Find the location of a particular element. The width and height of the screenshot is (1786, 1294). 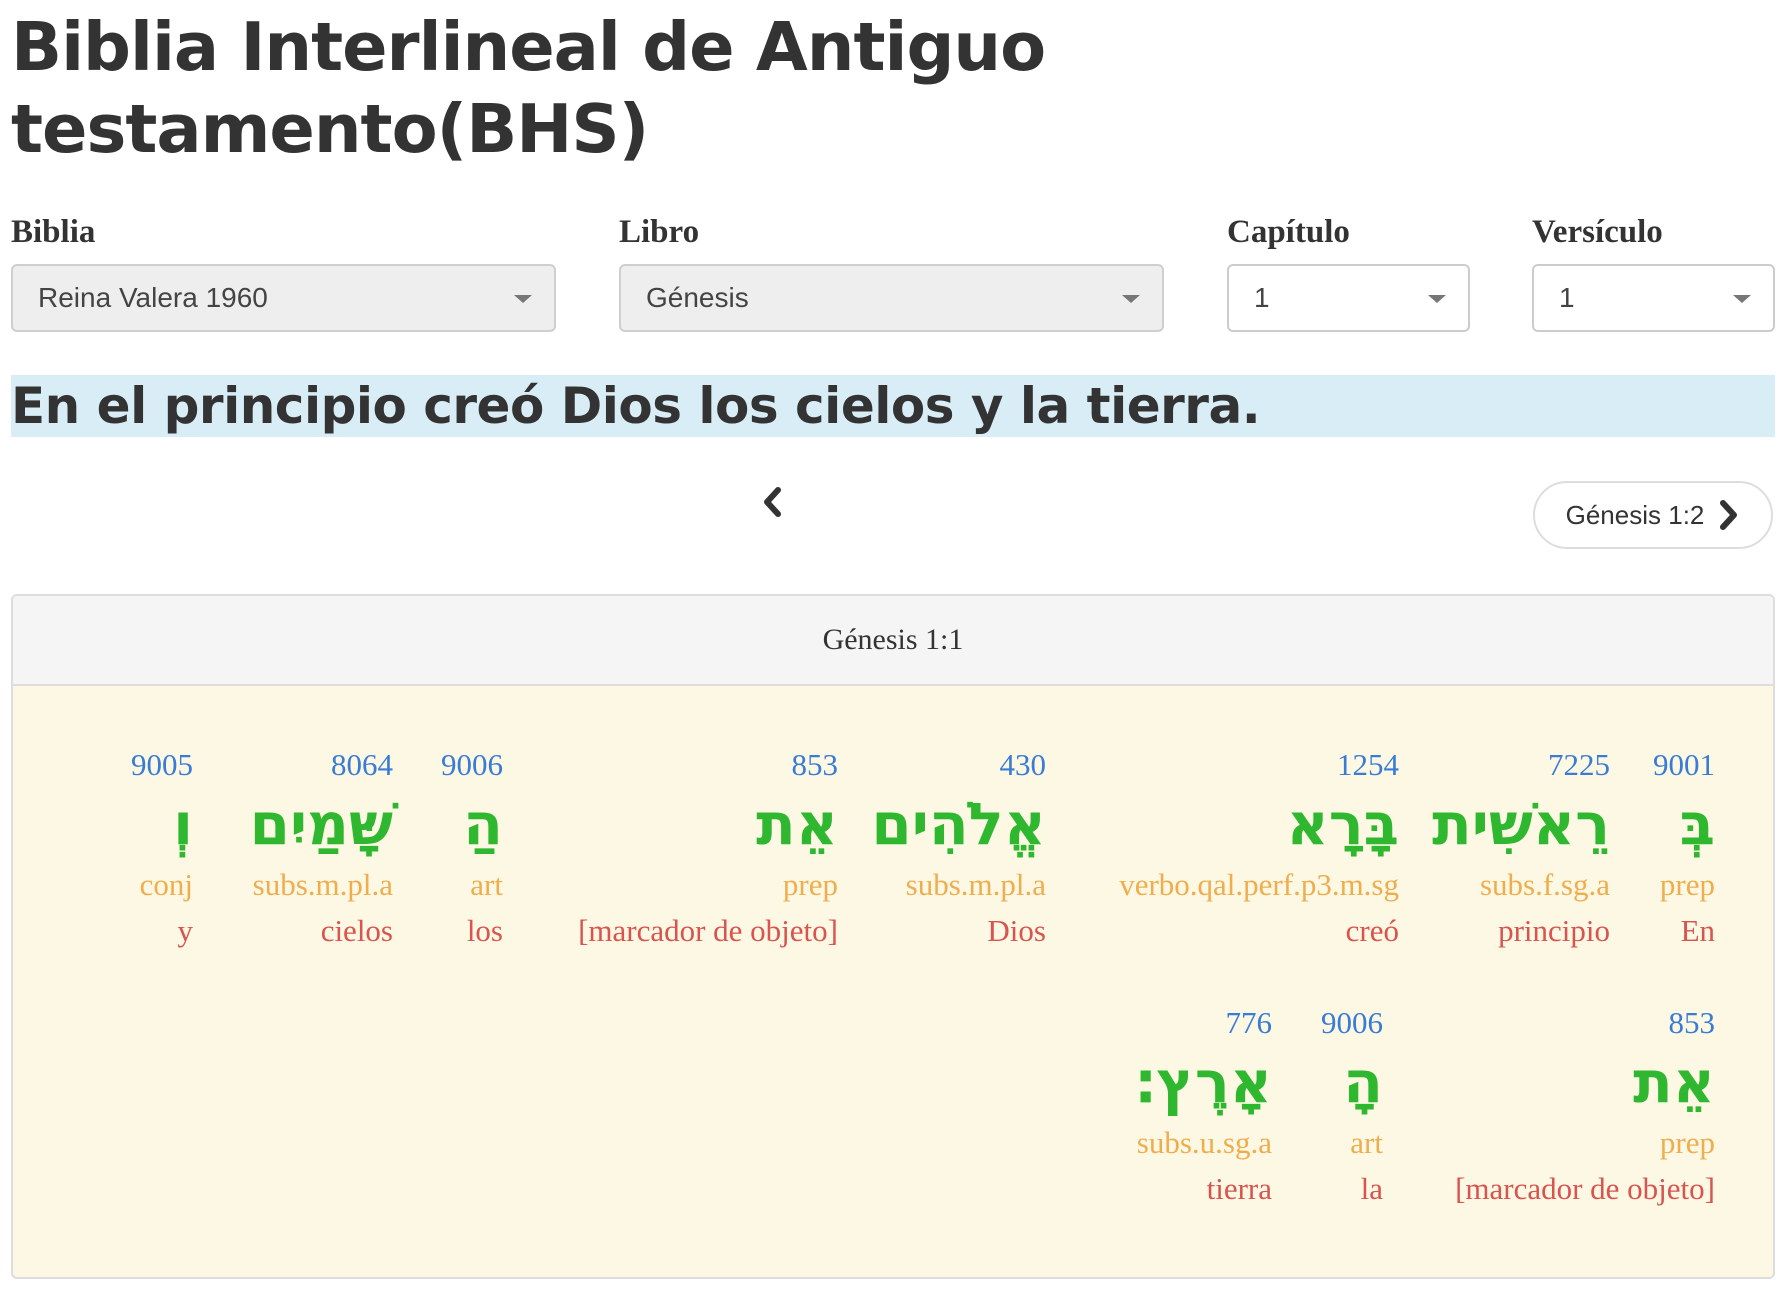

gloss: la is located at coordinates (1371, 1188).